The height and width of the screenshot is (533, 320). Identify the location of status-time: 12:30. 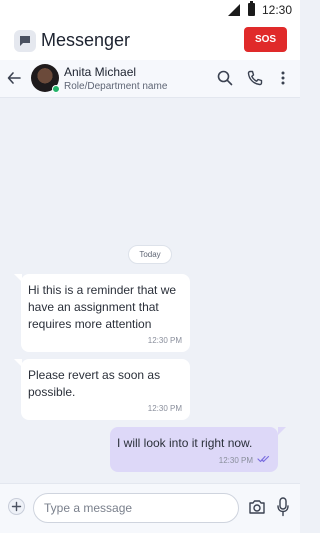
(277, 10).